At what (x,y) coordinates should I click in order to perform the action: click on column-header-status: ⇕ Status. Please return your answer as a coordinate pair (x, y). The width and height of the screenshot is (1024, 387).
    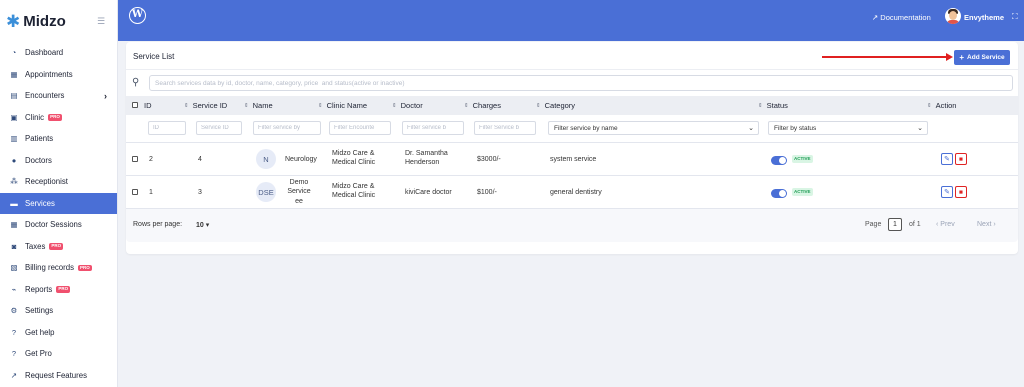
    Looking at the image, I should click on (773, 105).